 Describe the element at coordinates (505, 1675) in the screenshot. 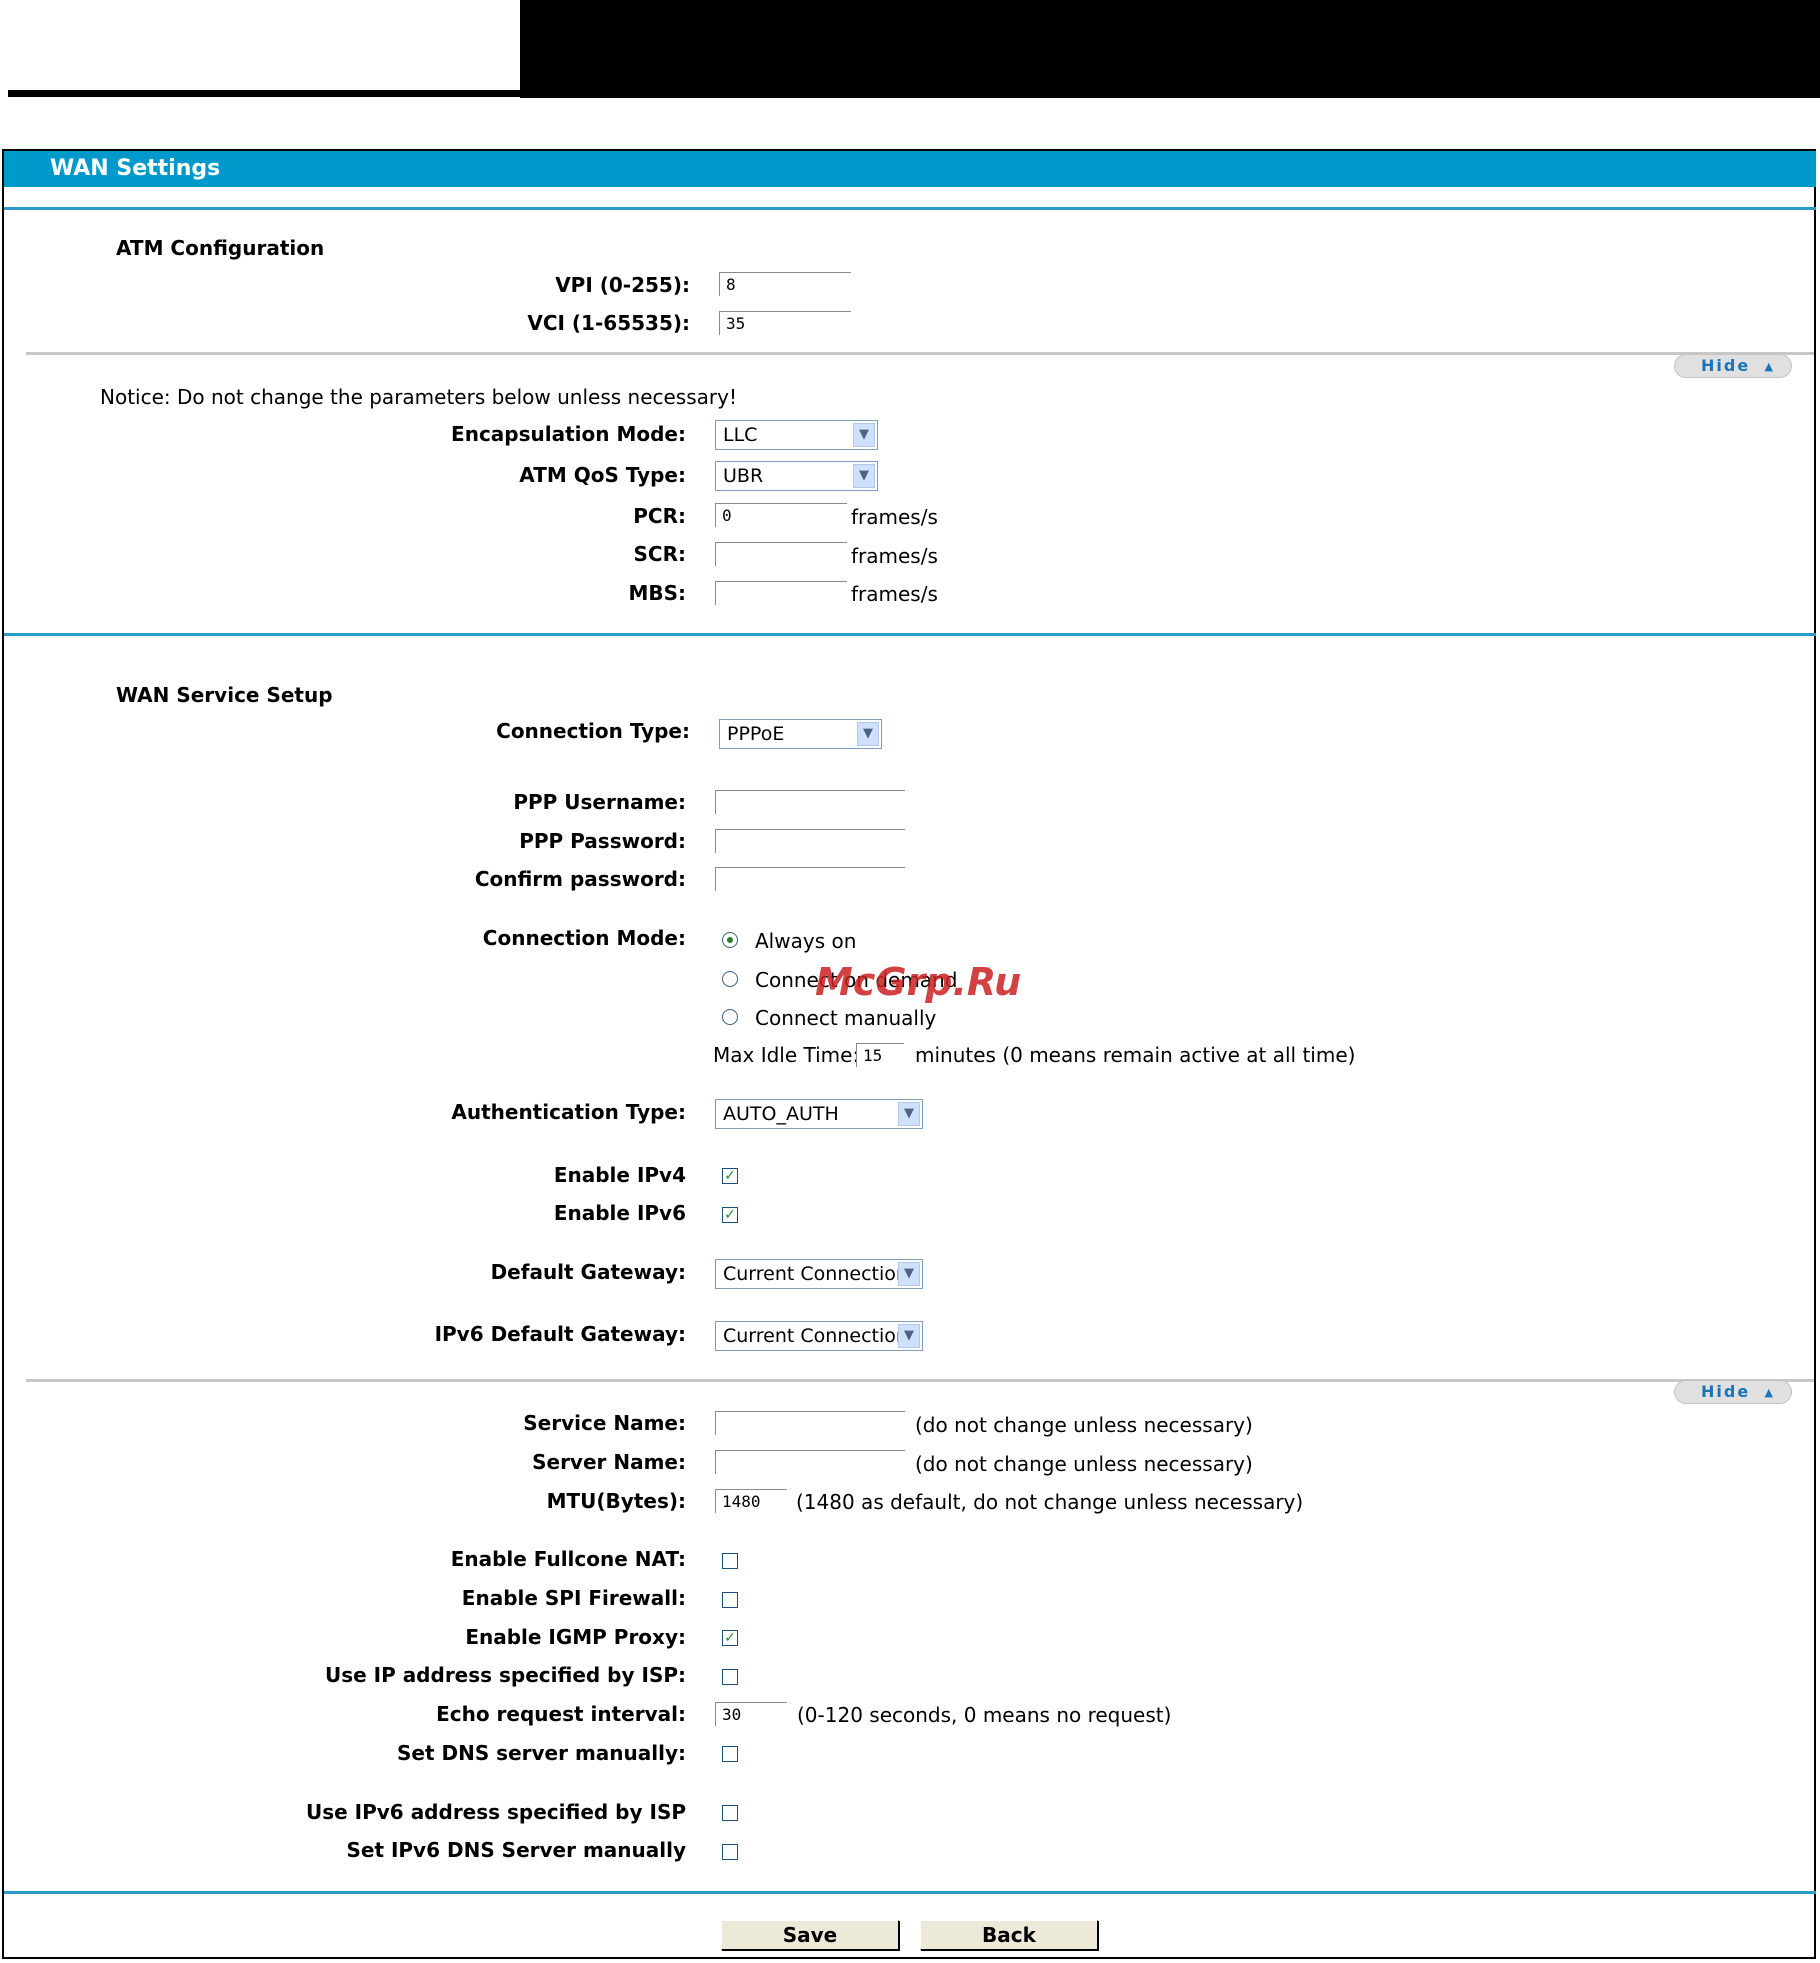

I see `isp-ip-label: Use IP address specified by ISP:` at that location.